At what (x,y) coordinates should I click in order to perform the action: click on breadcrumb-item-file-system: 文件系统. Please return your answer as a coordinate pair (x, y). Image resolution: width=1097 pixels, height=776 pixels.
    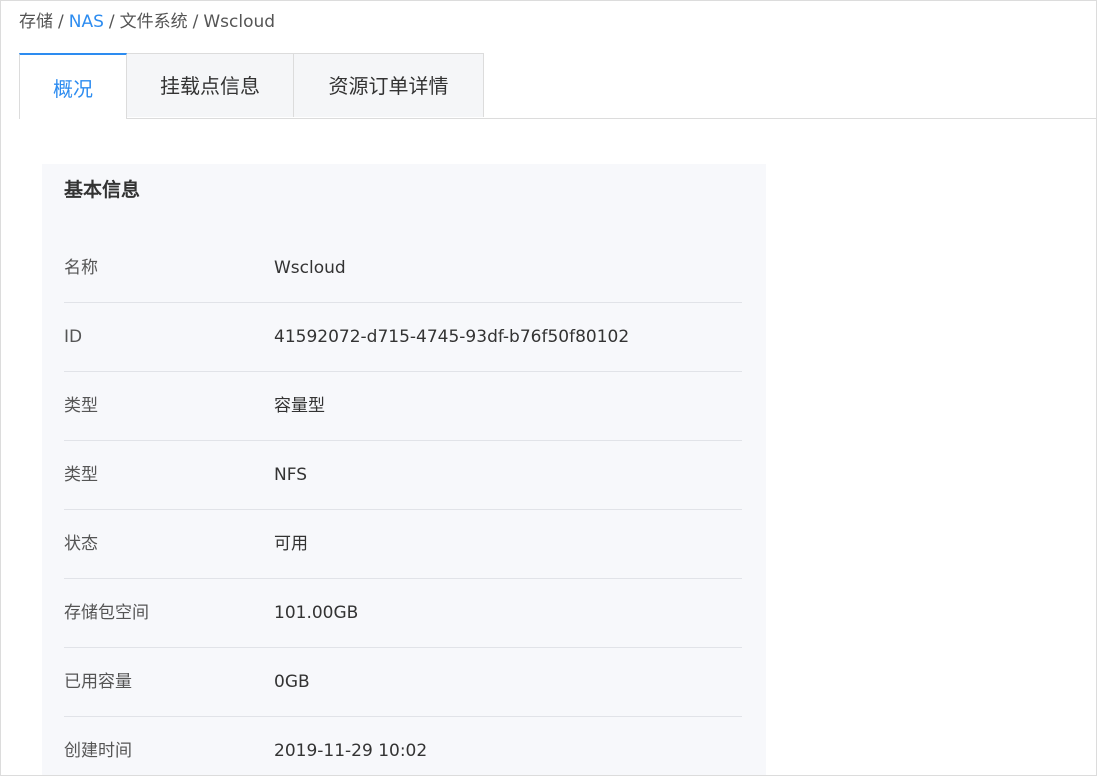
    Looking at the image, I should click on (154, 22).